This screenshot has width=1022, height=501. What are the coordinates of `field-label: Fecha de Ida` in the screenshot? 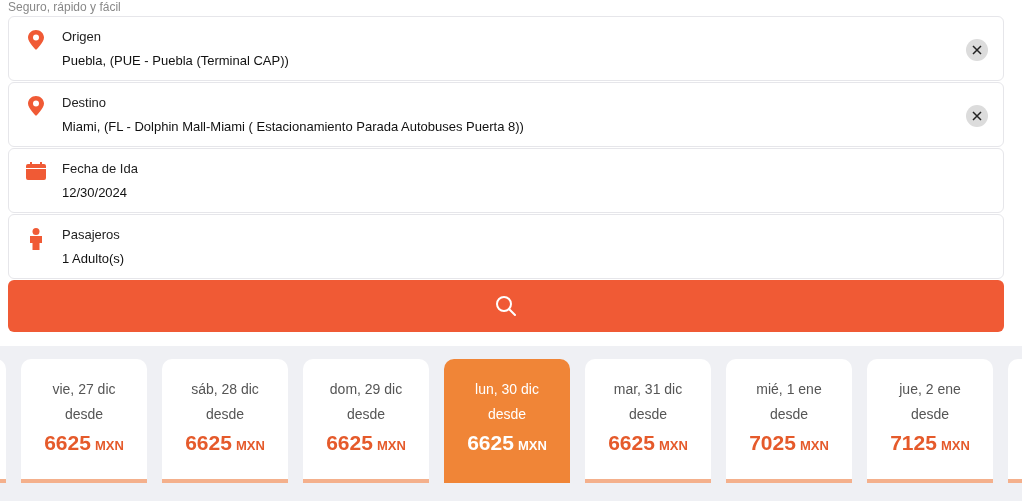 It's located at (100, 168).